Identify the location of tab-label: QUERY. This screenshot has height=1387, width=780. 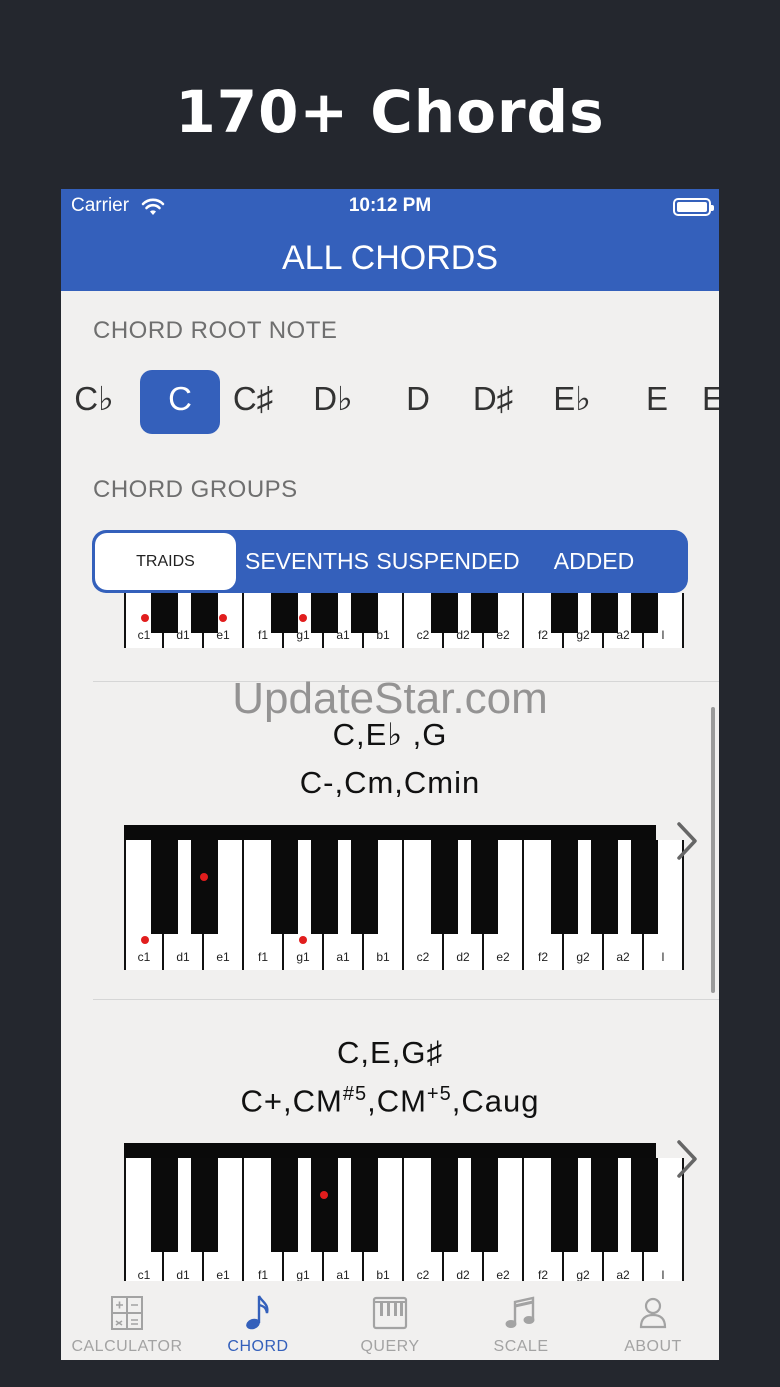
(390, 1346).